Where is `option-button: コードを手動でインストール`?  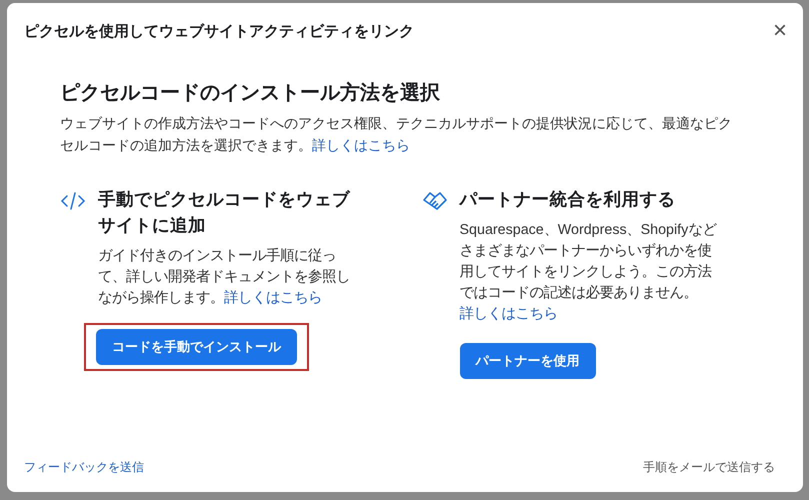
option-button: コードを手動でインストール is located at coordinates (196, 347).